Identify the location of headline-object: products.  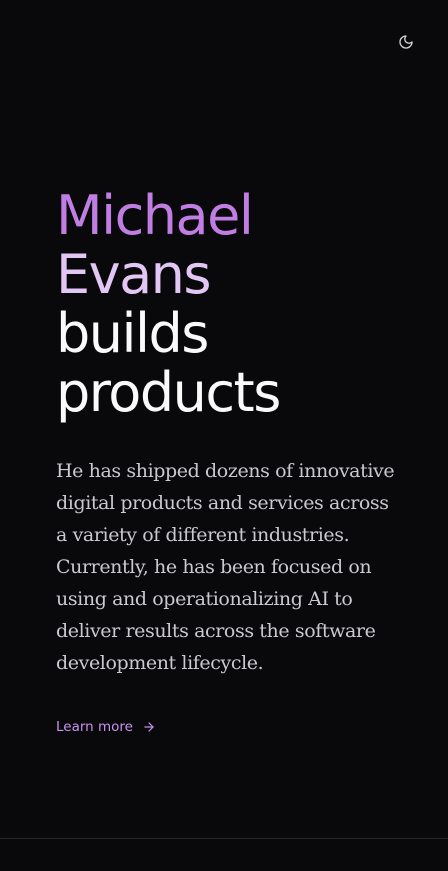
(168, 392).